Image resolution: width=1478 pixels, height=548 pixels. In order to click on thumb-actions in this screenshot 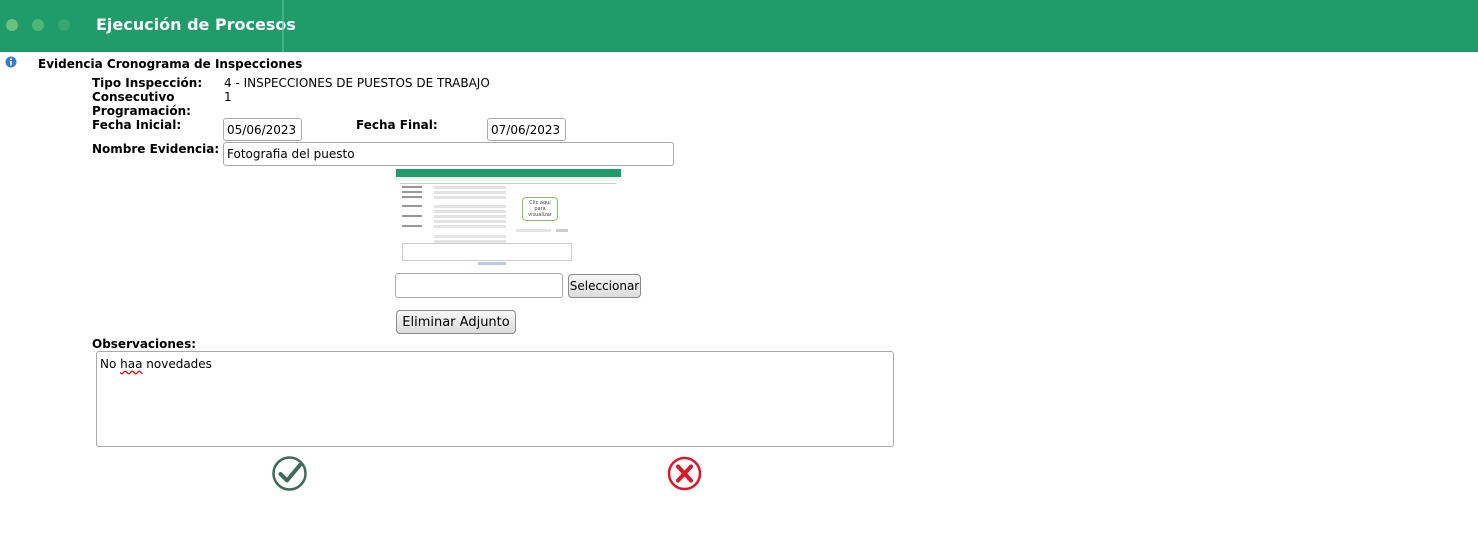, I will do `click(492, 263)`.